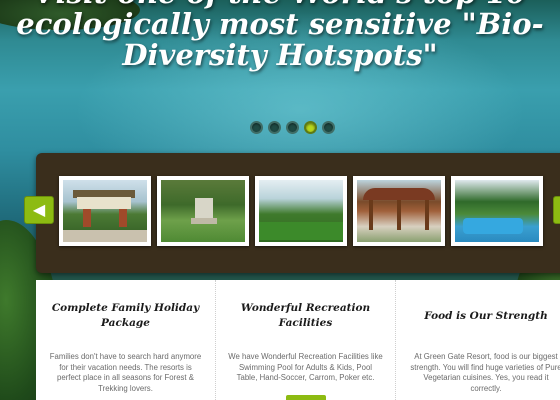  What do you see at coordinates (486, 315) in the screenshot?
I see `feature-title: Food is Our Strength` at bounding box center [486, 315].